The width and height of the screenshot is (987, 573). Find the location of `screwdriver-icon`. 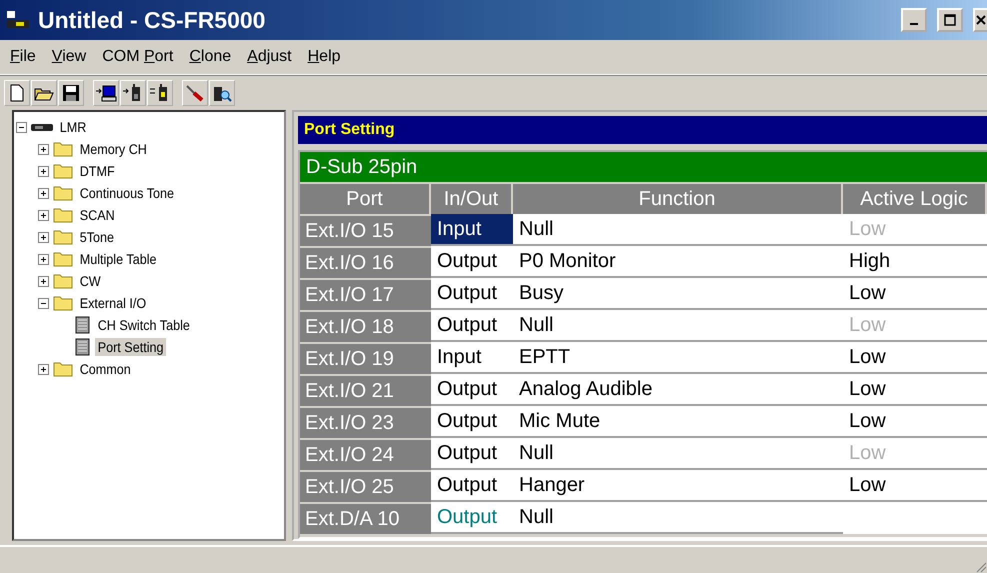

screwdriver-icon is located at coordinates (195, 93).